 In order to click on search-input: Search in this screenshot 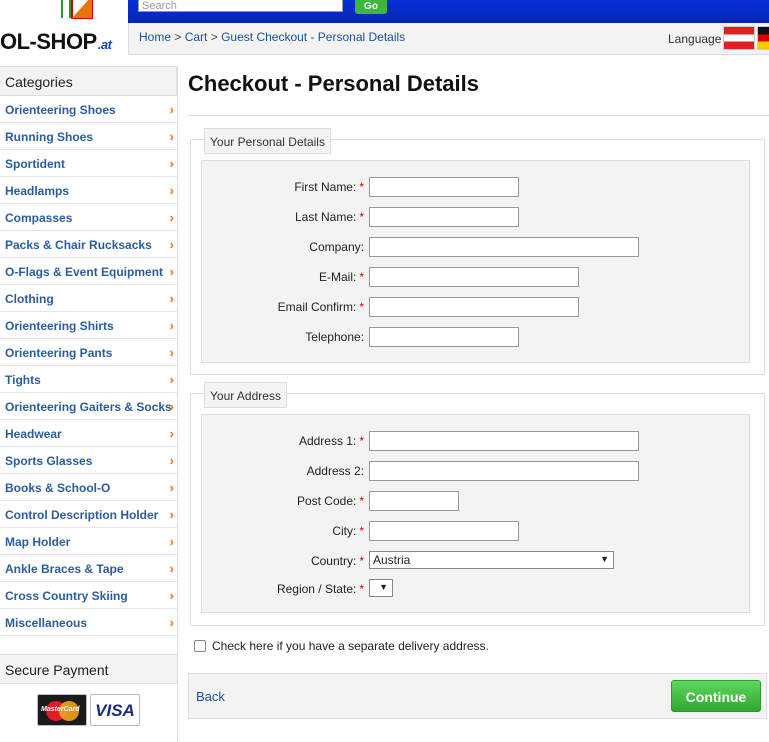, I will do `click(240, 6)`.